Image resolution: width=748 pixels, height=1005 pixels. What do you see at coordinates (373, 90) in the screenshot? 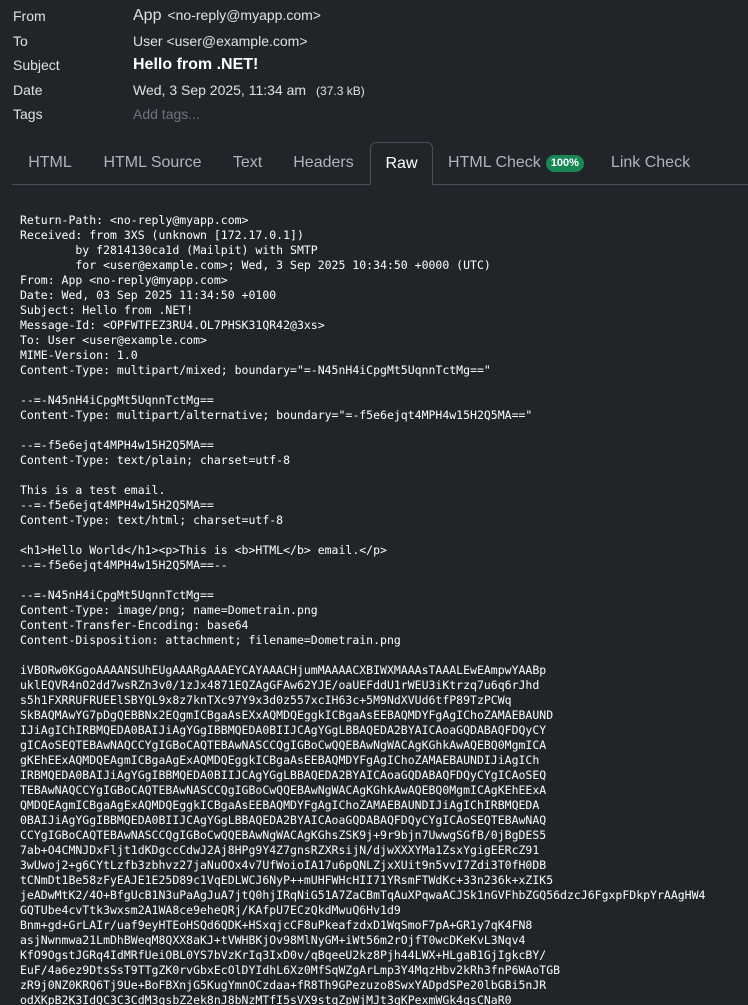
I see `date-row: Date Wed, 3 Sep 2025, 11:34 am (37.3 kB)` at bounding box center [373, 90].